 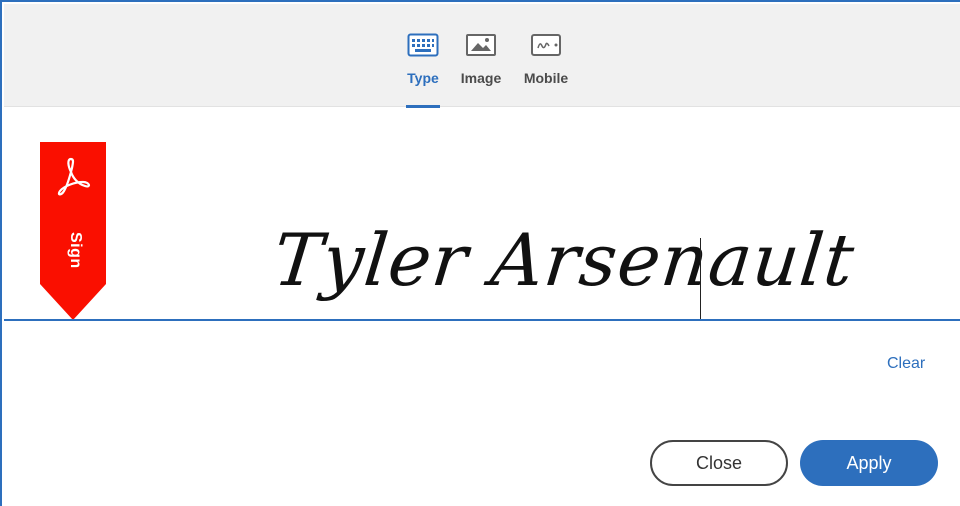 What do you see at coordinates (546, 78) in the screenshot?
I see `tab-mobile-label: Mobile` at bounding box center [546, 78].